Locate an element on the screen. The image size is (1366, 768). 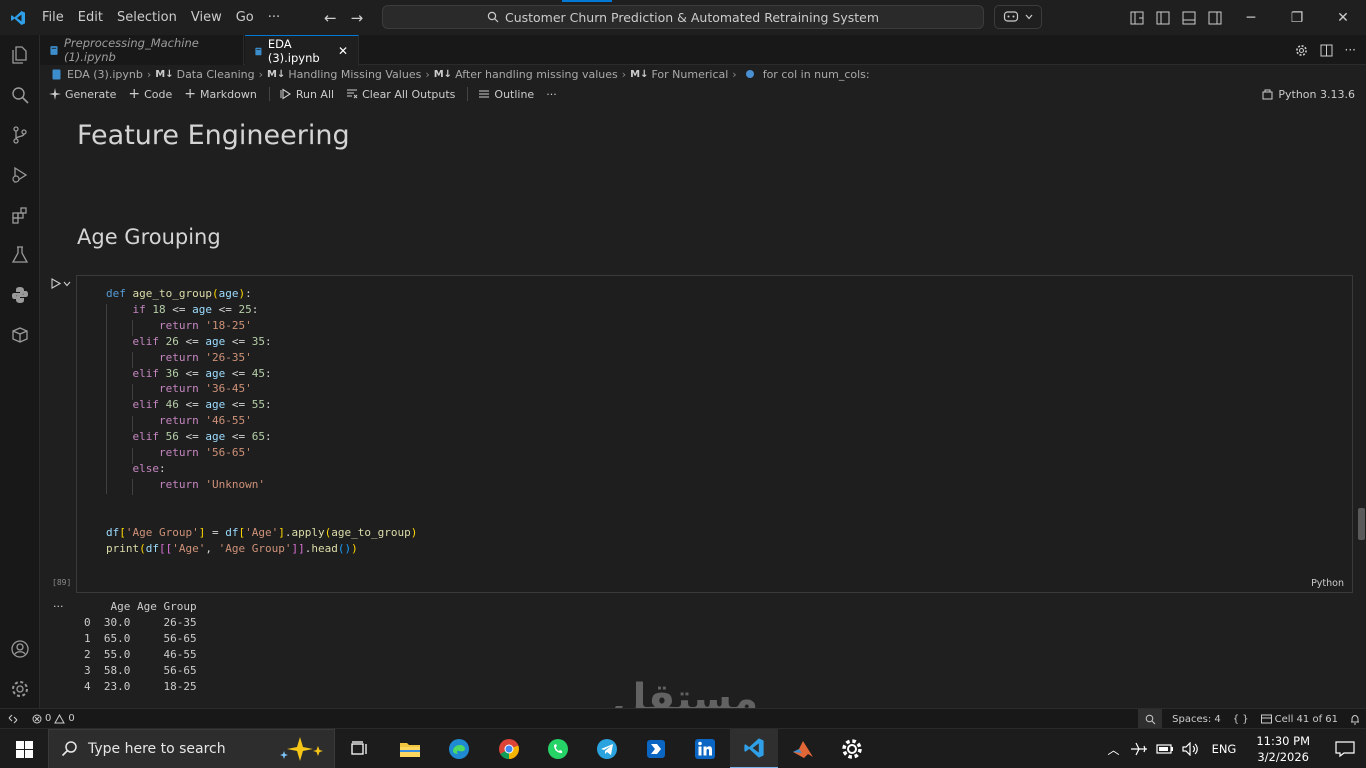
zoom-icon is located at coordinates (1150, 719).